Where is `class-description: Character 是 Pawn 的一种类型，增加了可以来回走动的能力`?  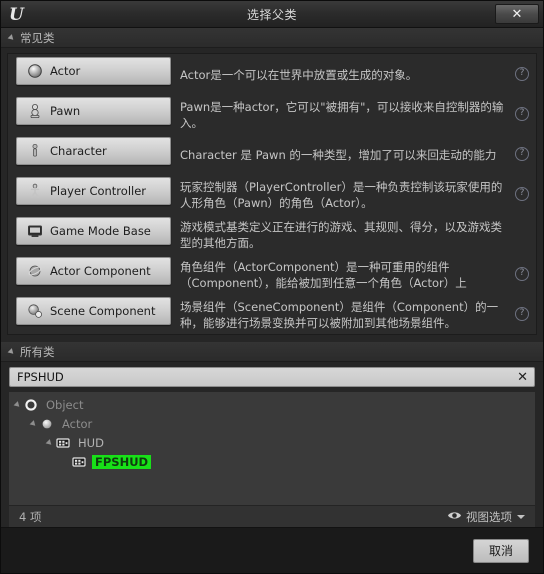 class-description: Character 是 Pawn 的一种类型，增加了可以来回走动的能力 is located at coordinates (338, 154).